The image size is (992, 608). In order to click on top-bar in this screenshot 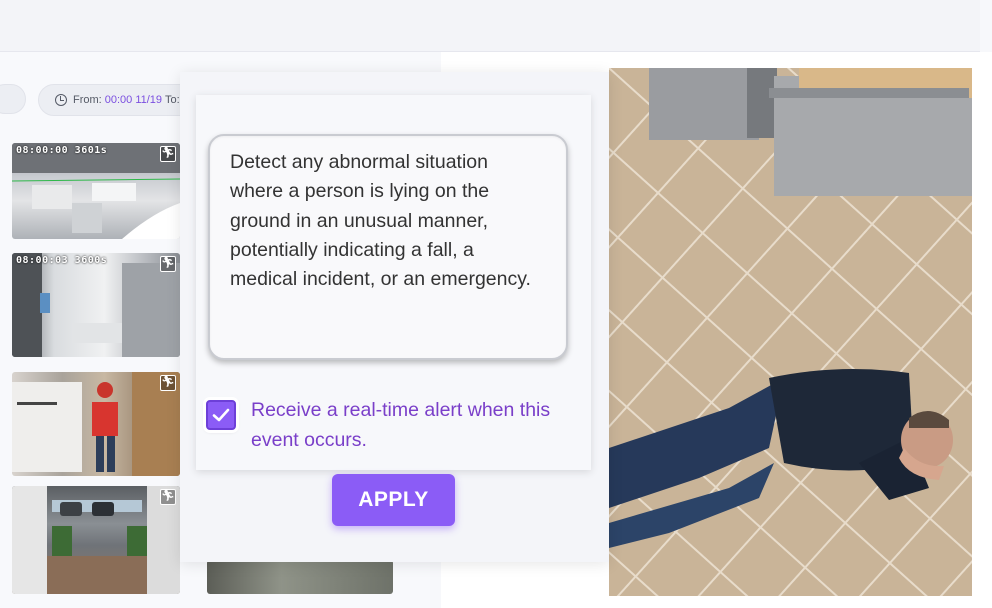, I will do `click(490, 26)`.